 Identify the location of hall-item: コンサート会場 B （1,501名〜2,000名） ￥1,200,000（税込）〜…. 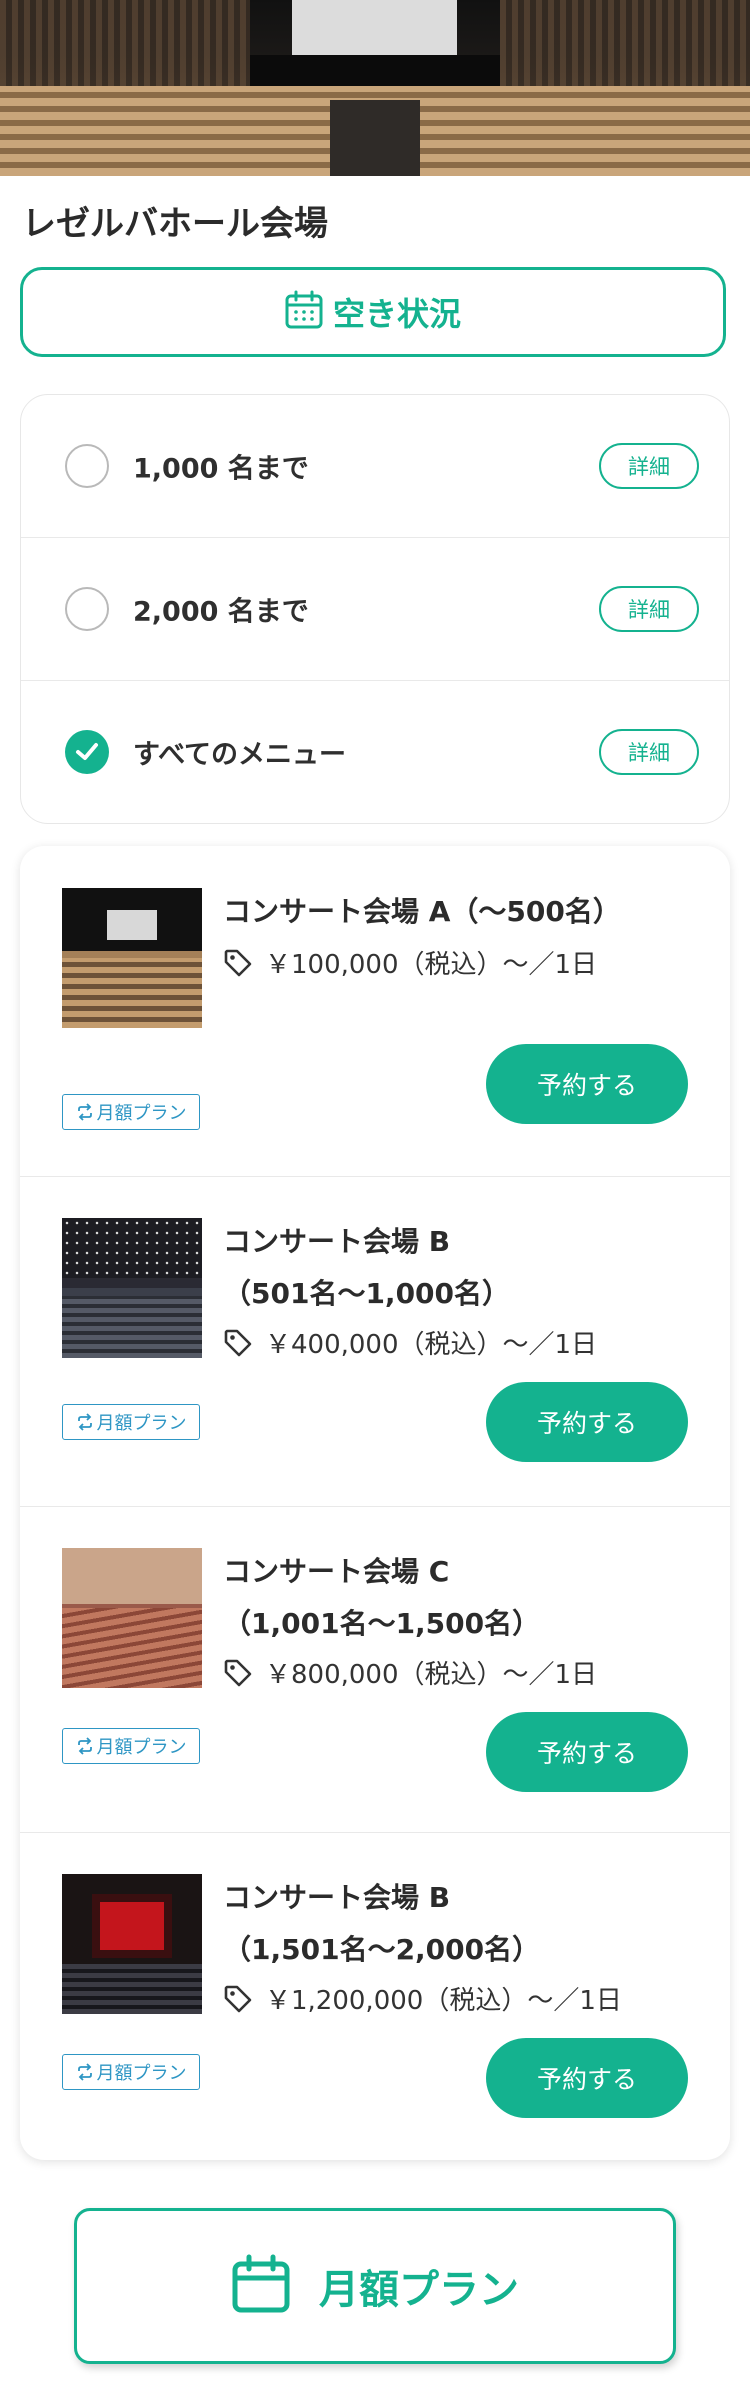
(375, 1996).